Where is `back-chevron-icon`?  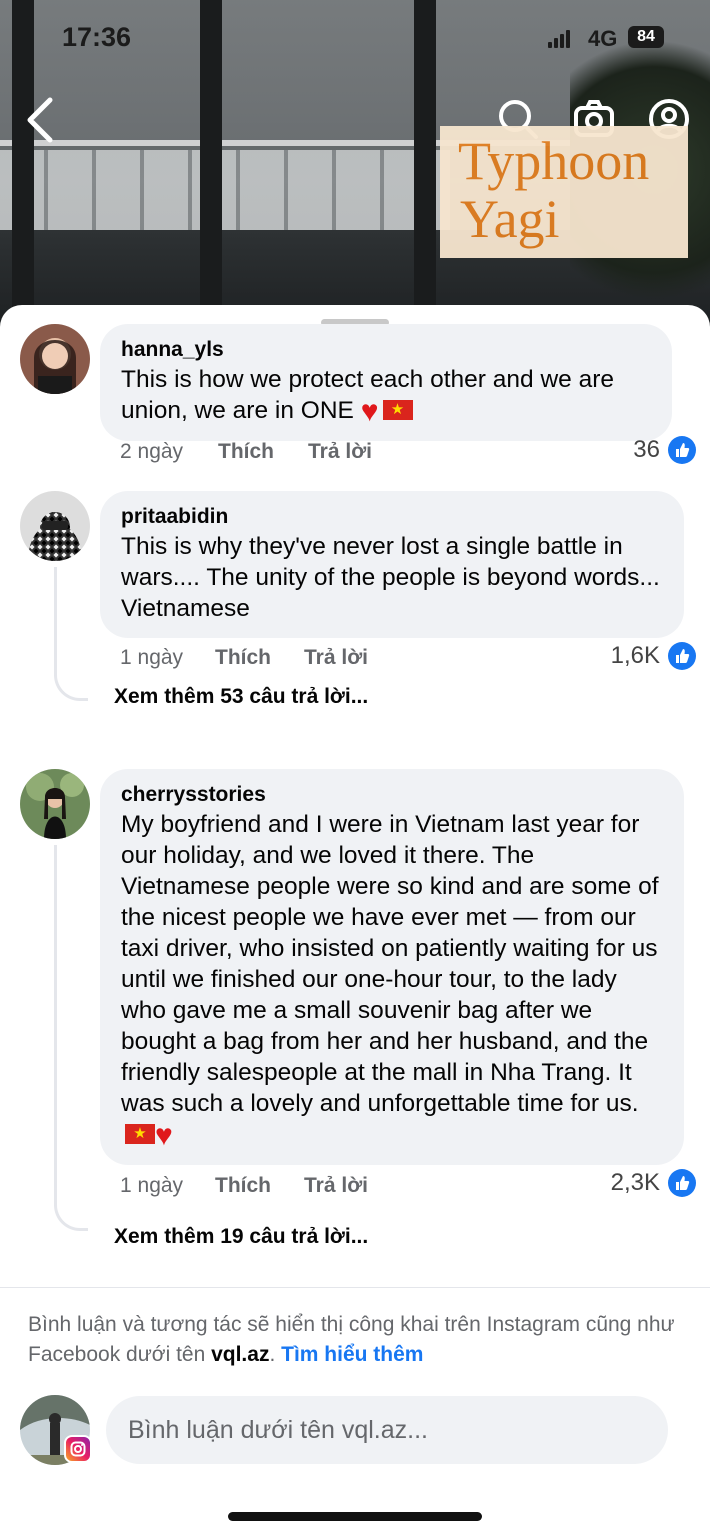 back-chevron-icon is located at coordinates (42, 120).